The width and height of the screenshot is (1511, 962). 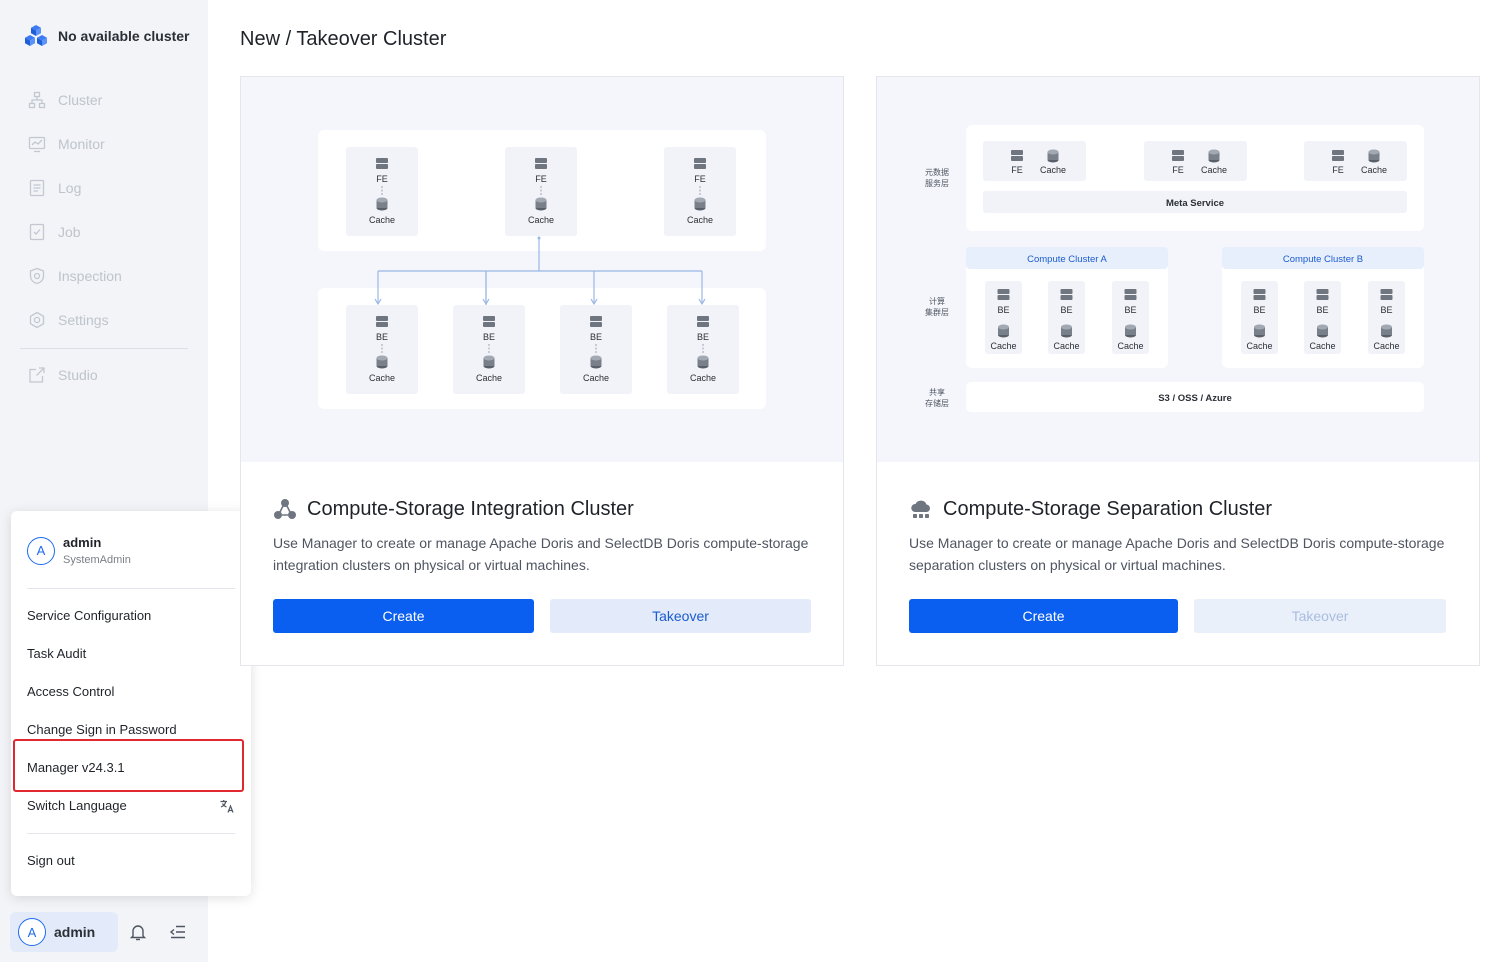 I want to click on user-menu-header: A admin SystemAdmin, so click(x=79, y=550).